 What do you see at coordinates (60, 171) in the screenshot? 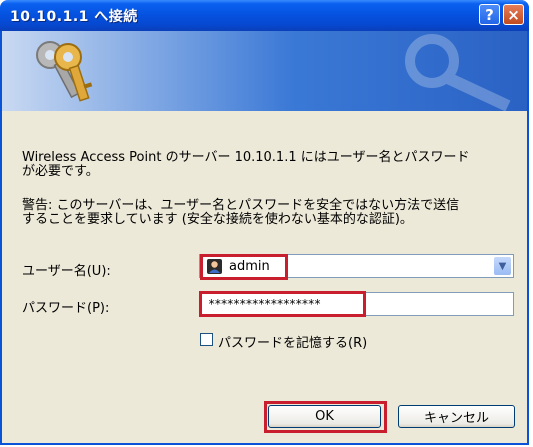
I see `server-message-line-2: が必要です。` at bounding box center [60, 171].